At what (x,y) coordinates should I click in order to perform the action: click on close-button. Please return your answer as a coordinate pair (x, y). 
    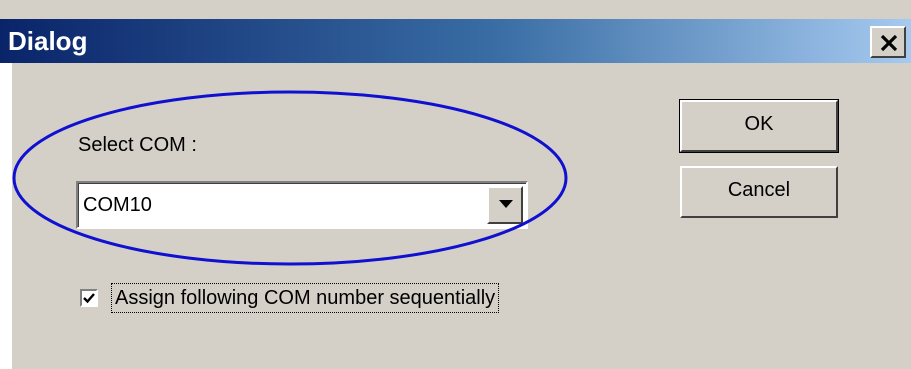
    Looking at the image, I should click on (888, 42).